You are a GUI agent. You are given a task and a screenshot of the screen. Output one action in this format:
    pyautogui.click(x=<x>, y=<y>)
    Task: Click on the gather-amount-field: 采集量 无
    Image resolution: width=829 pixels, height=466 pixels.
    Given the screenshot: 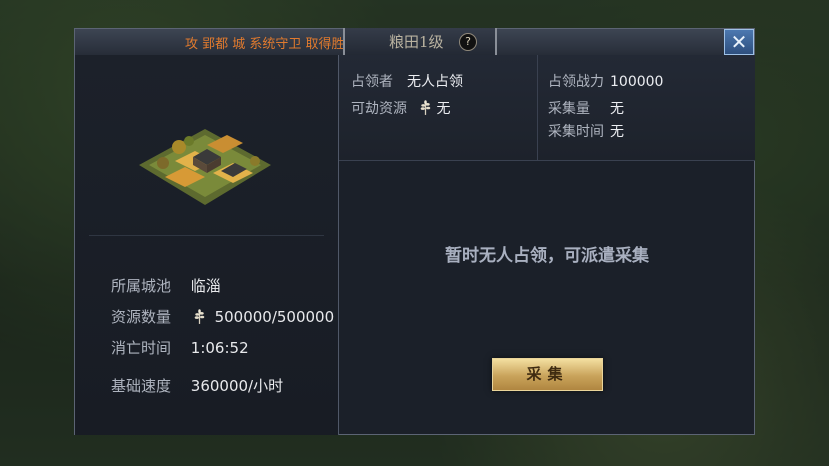 What is the action you would take?
    pyautogui.click(x=586, y=108)
    